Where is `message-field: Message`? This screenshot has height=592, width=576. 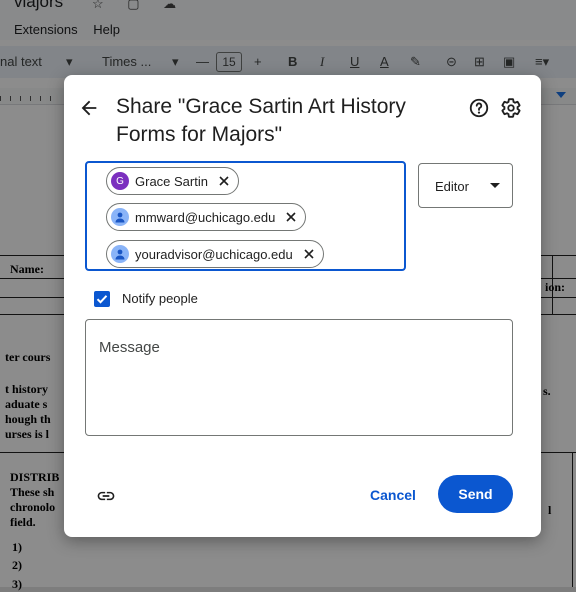 message-field: Message is located at coordinates (299, 377).